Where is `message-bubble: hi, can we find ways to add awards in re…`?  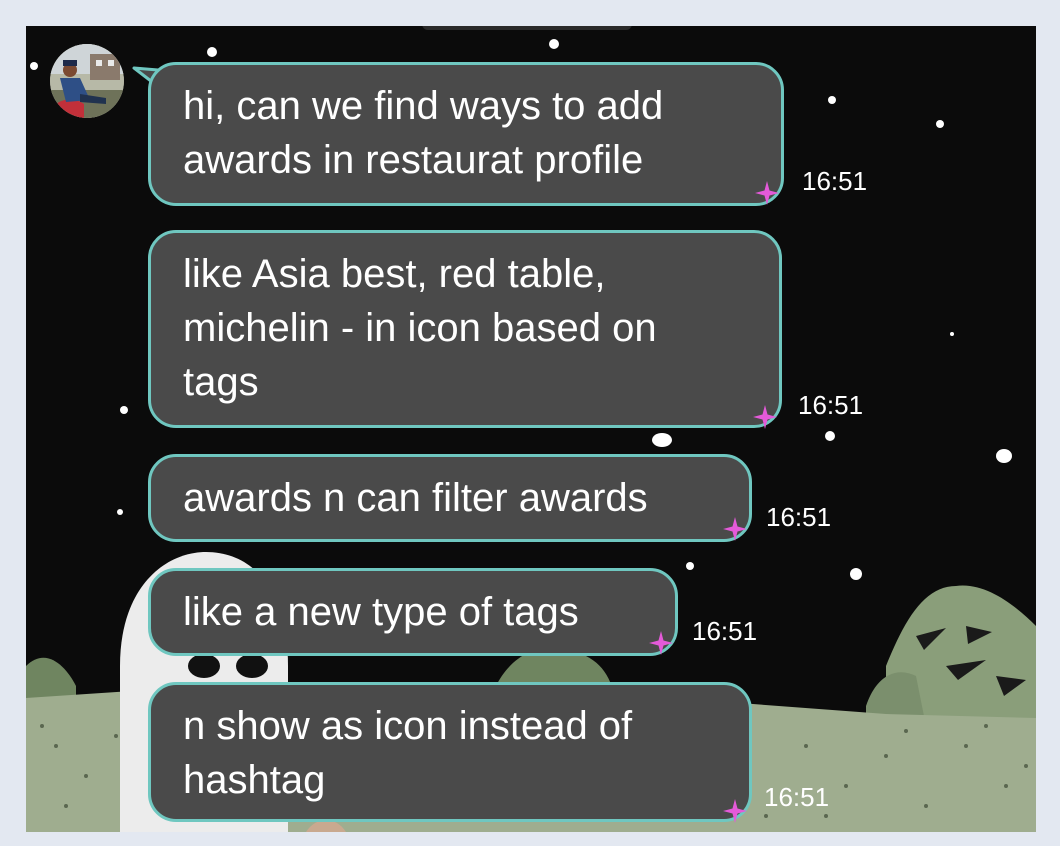
message-bubble: hi, can we find ways to add awards in re… is located at coordinates (466, 134).